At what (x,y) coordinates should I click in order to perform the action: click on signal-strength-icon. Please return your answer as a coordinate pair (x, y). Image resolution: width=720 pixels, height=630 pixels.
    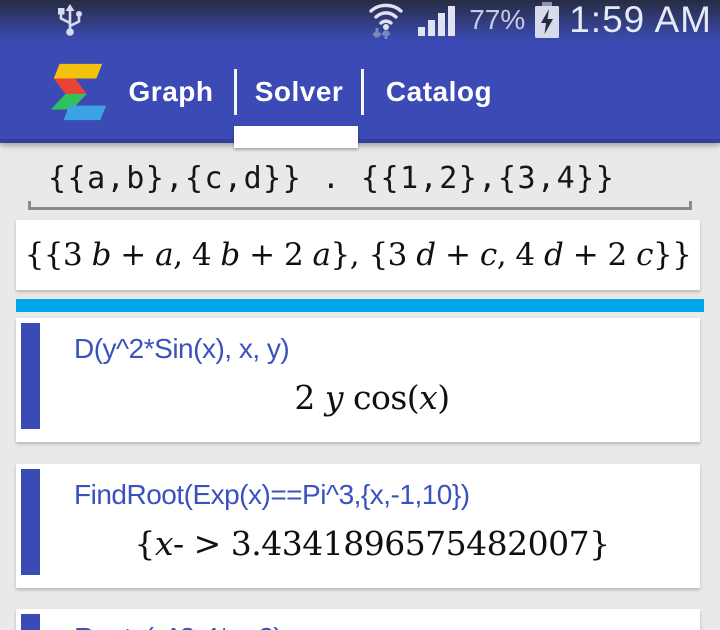
    Looking at the image, I should click on (437, 21).